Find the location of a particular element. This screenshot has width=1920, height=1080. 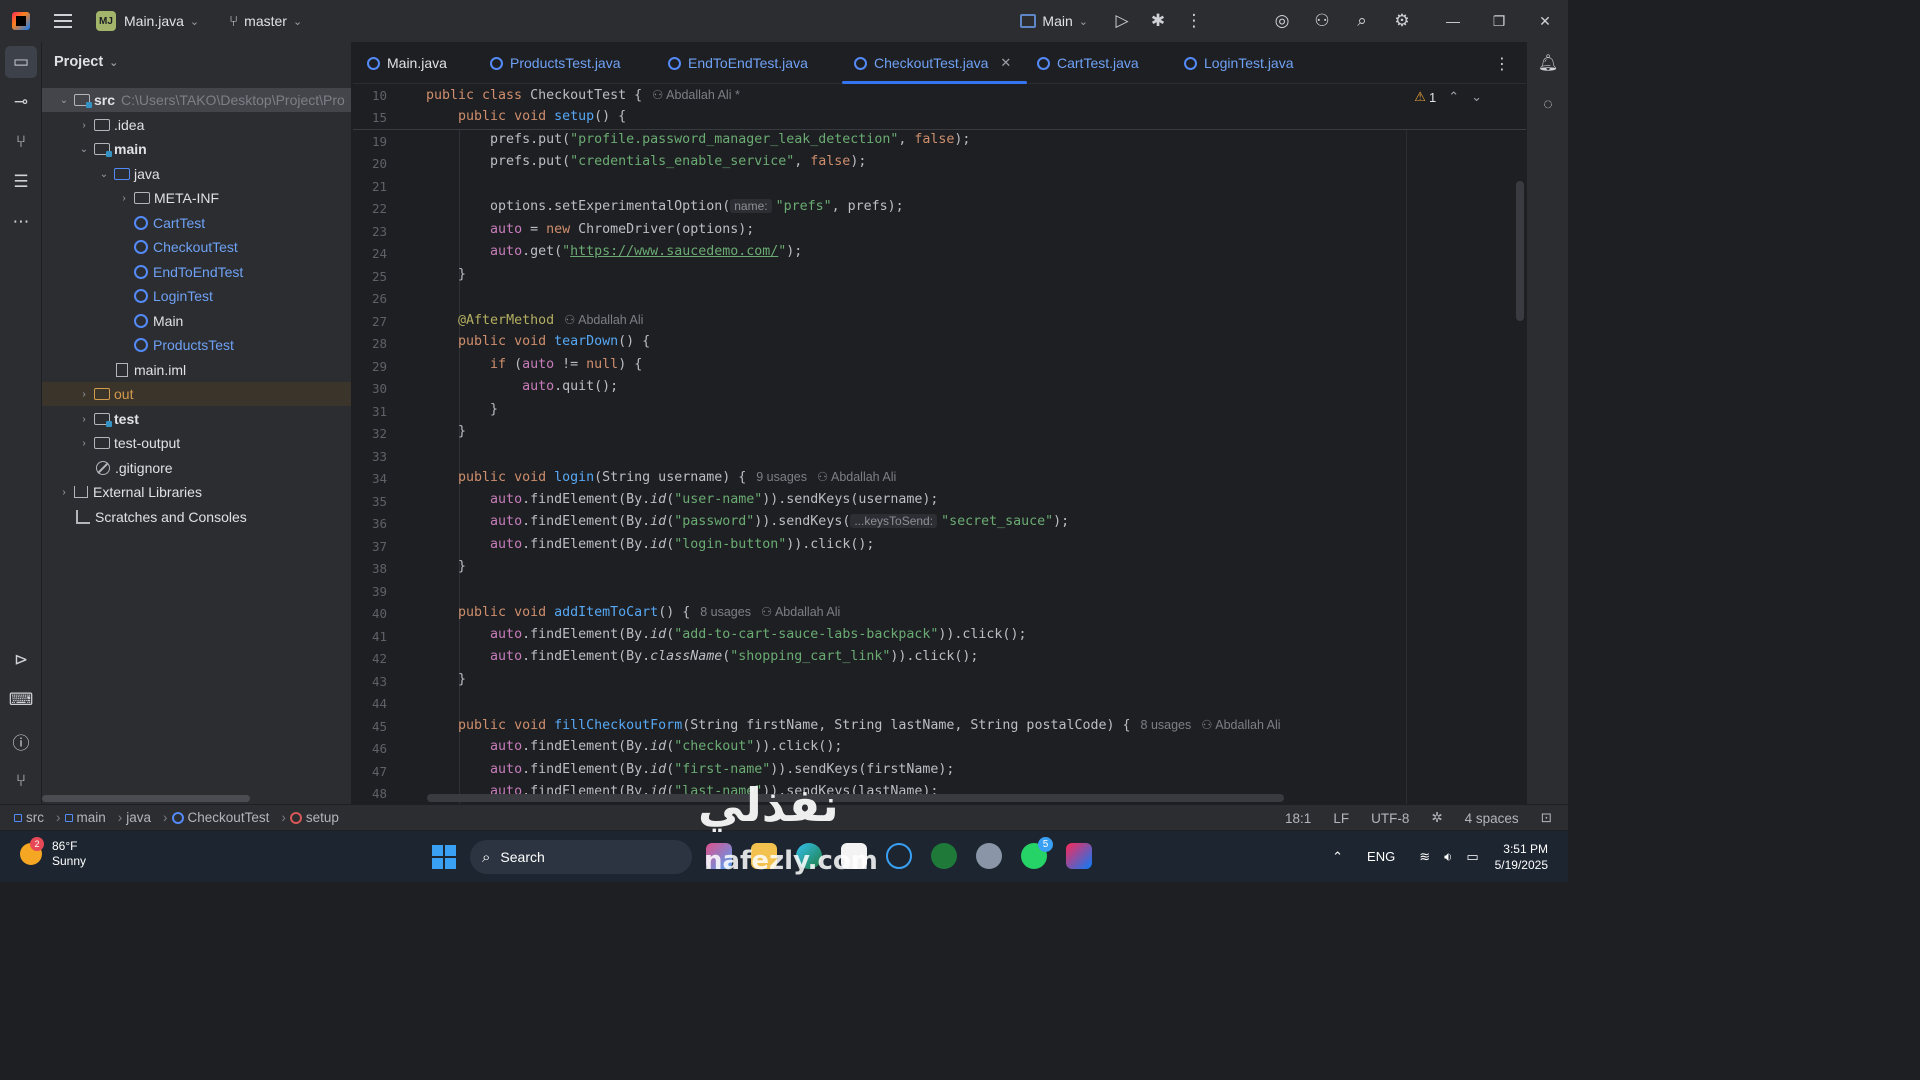

usages-hint: 9 usages is located at coordinates (781, 477).